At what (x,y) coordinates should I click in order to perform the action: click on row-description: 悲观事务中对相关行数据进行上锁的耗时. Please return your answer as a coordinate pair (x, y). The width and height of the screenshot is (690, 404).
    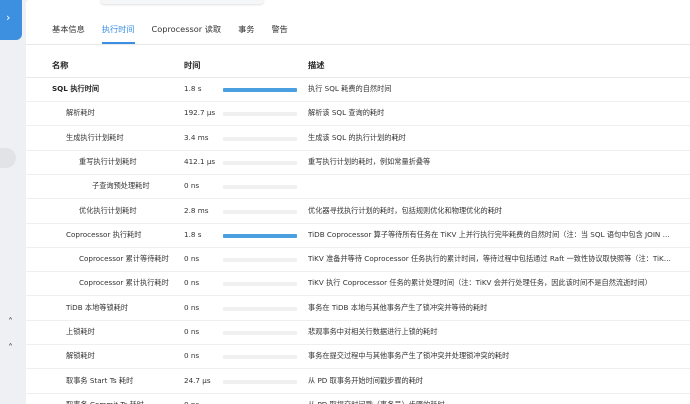
    Looking at the image, I should click on (373, 331).